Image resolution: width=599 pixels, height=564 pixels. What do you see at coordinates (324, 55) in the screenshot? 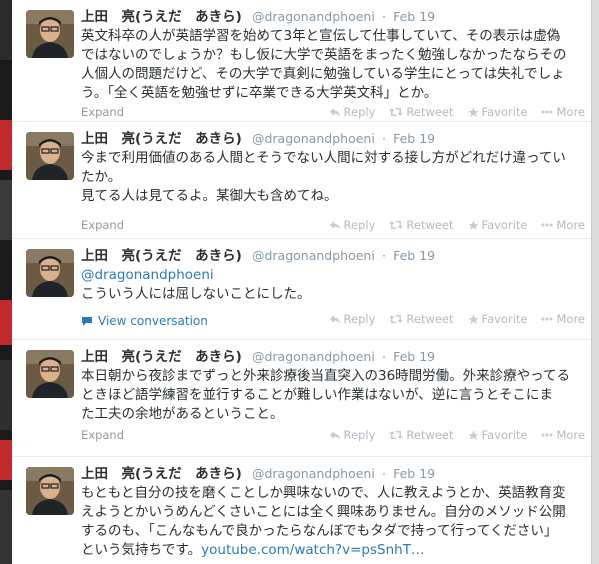
I see `tweet-text-line: ではないのでしょうか？もし仮に大学で英語をまったく勉強しなかったならその` at bounding box center [324, 55].